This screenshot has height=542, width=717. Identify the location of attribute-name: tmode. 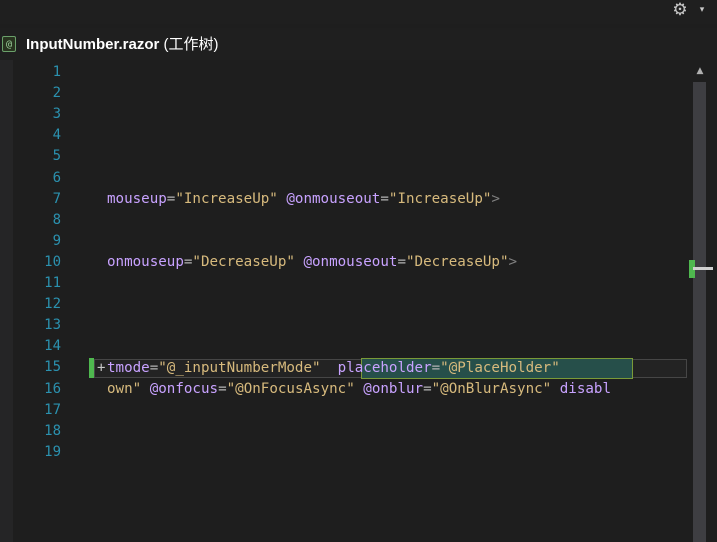
(128, 368).